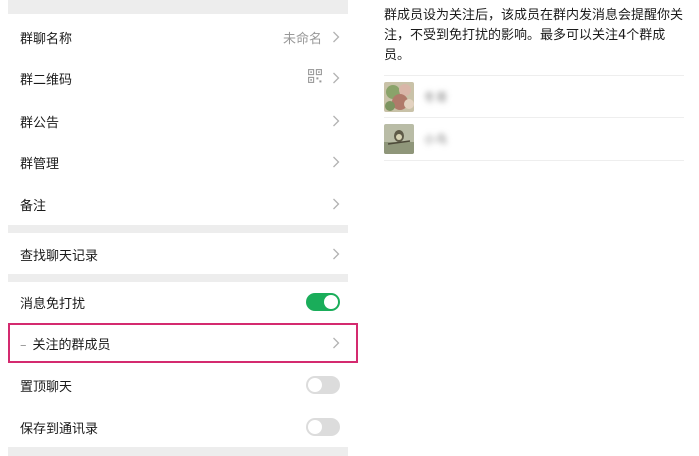 The height and width of the screenshot is (456, 699). What do you see at coordinates (46, 80) in the screenshot?
I see `qr-code-label: 群二维码` at bounding box center [46, 80].